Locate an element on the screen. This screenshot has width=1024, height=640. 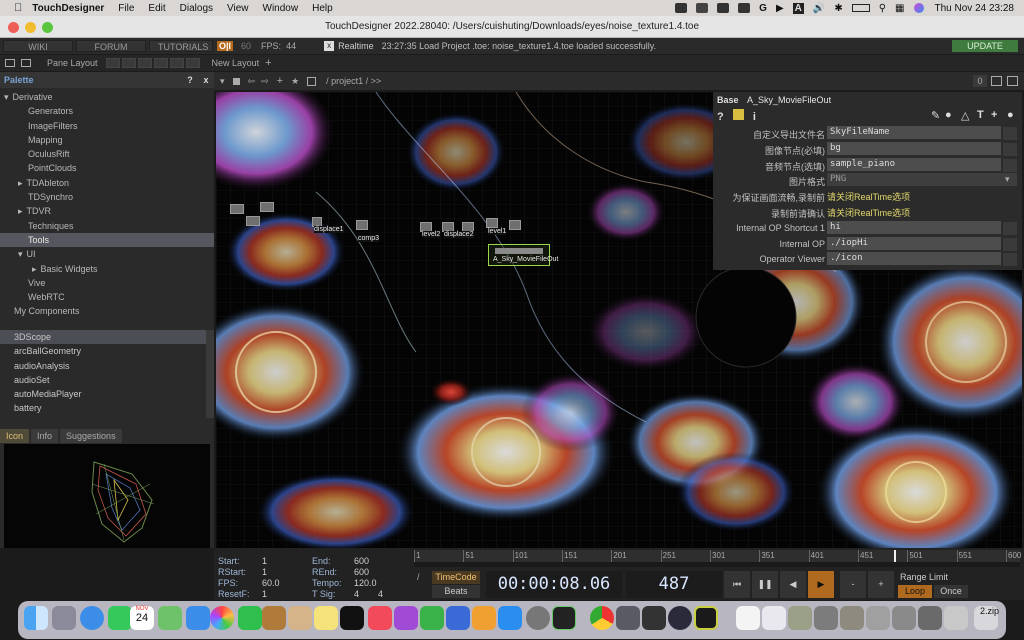
menu-view: View is located at coordinates (238, 8).